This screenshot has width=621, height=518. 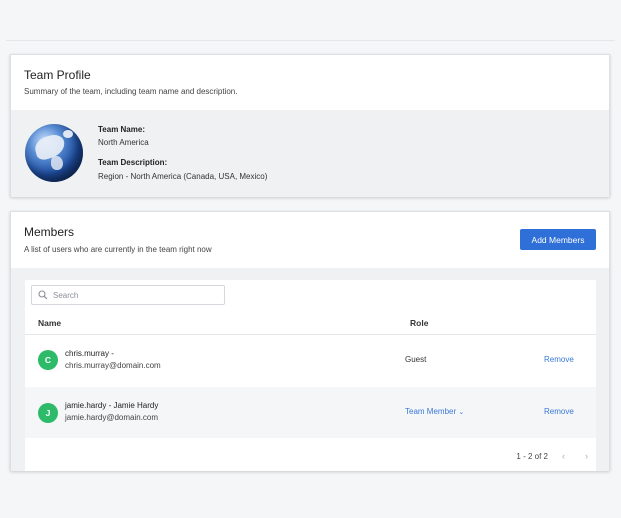 What do you see at coordinates (128, 295) in the screenshot?
I see `search-input: Search` at bounding box center [128, 295].